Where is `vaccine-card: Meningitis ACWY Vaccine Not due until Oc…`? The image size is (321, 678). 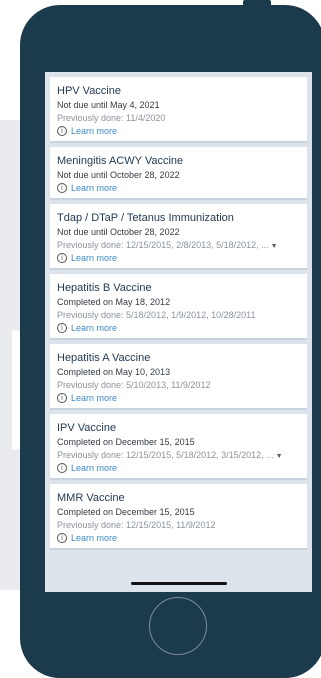
vaccine-card: Meningitis ACWY Vaccine Not due until Oc… is located at coordinates (178, 173).